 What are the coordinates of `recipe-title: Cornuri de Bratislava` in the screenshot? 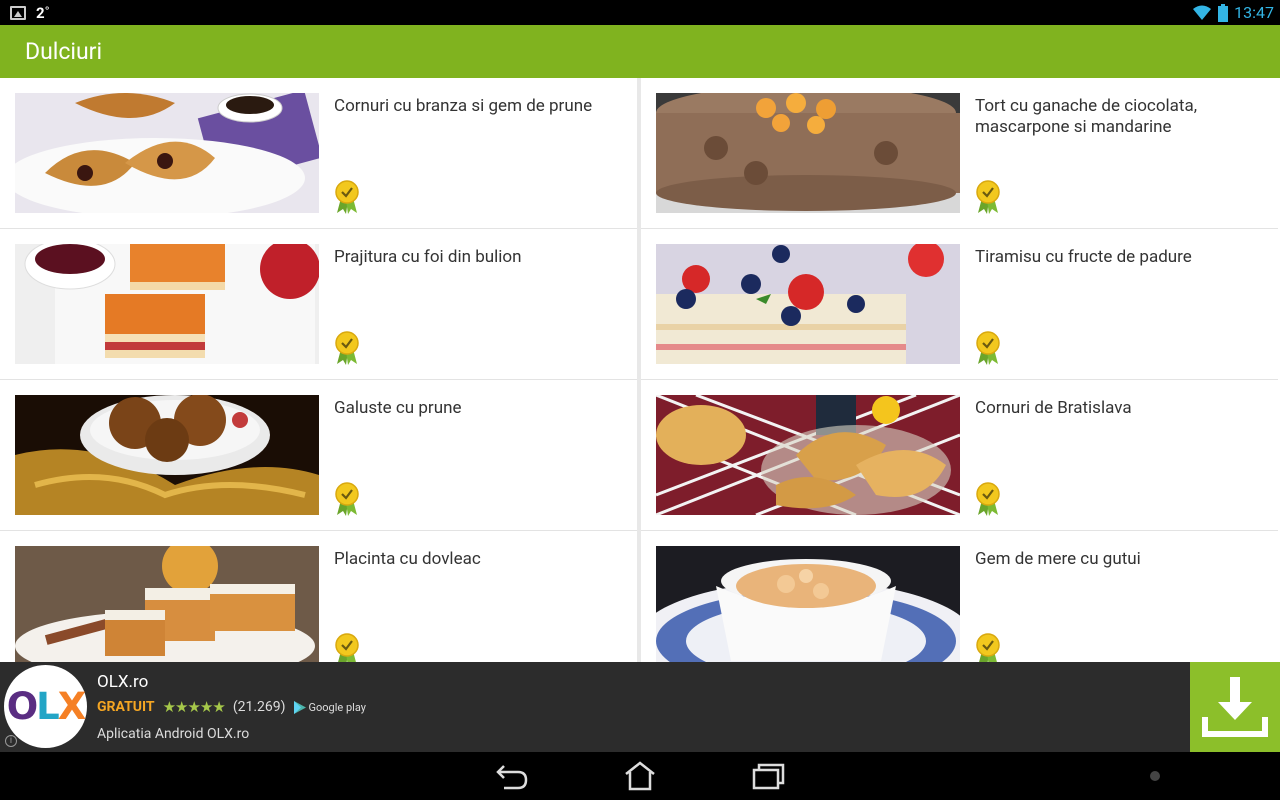 It's located at (1053, 408).